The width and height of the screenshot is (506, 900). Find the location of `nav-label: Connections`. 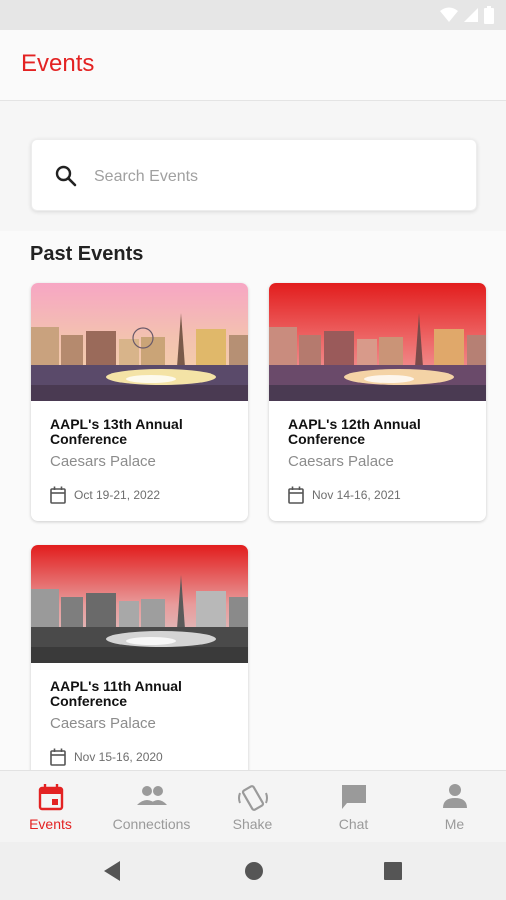

nav-label: Connections is located at coordinates (151, 824).